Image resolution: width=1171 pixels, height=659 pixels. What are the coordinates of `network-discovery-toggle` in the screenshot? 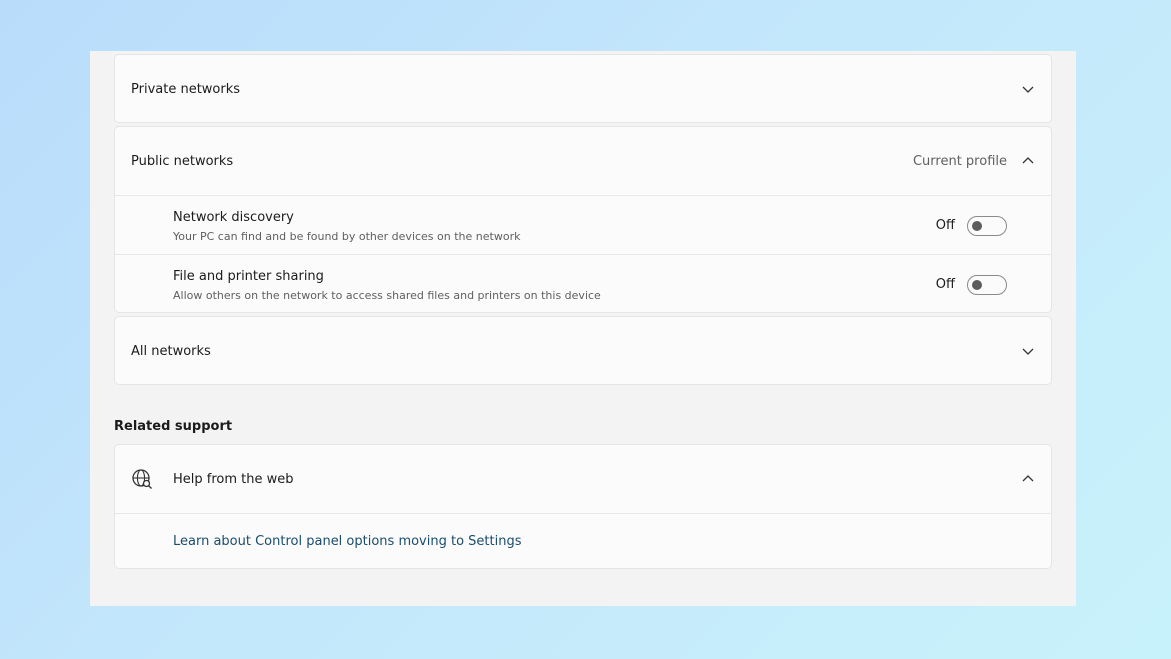 It's located at (987, 226).